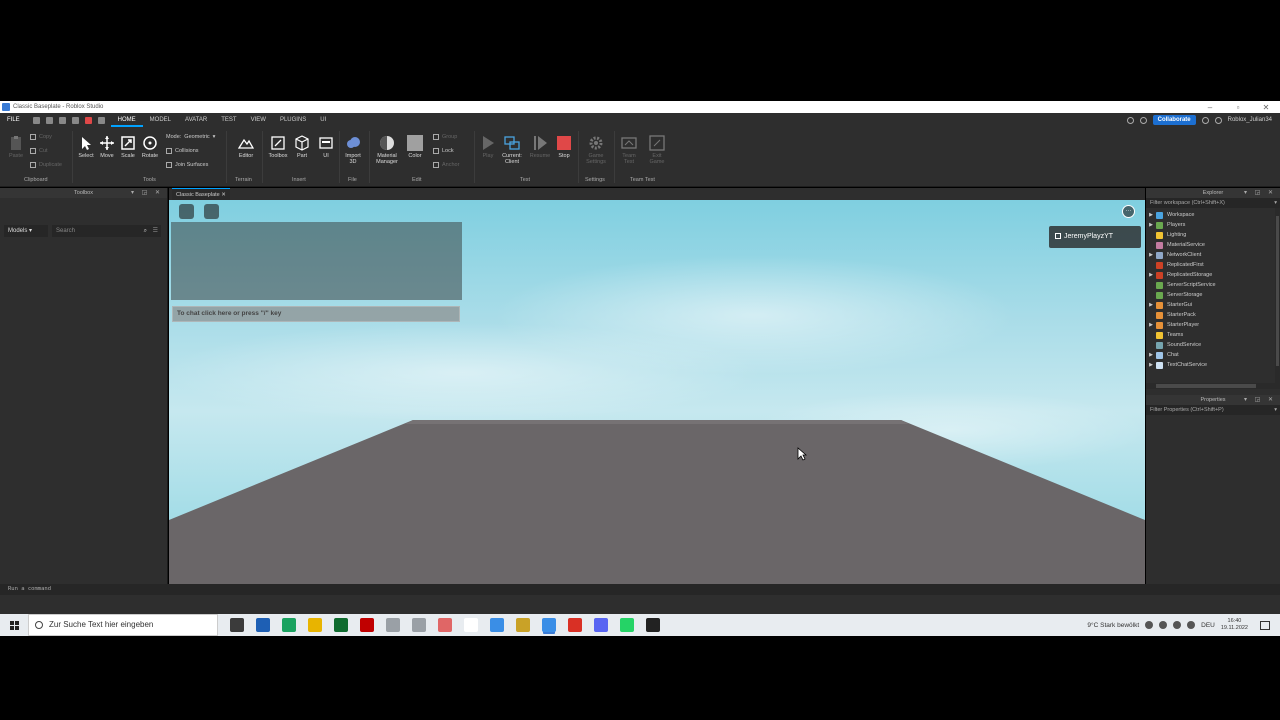 This screenshot has height=720, width=1280. Describe the element at coordinates (1213, 235) in the screenshot. I see `explorer-item: Lighting` at that location.